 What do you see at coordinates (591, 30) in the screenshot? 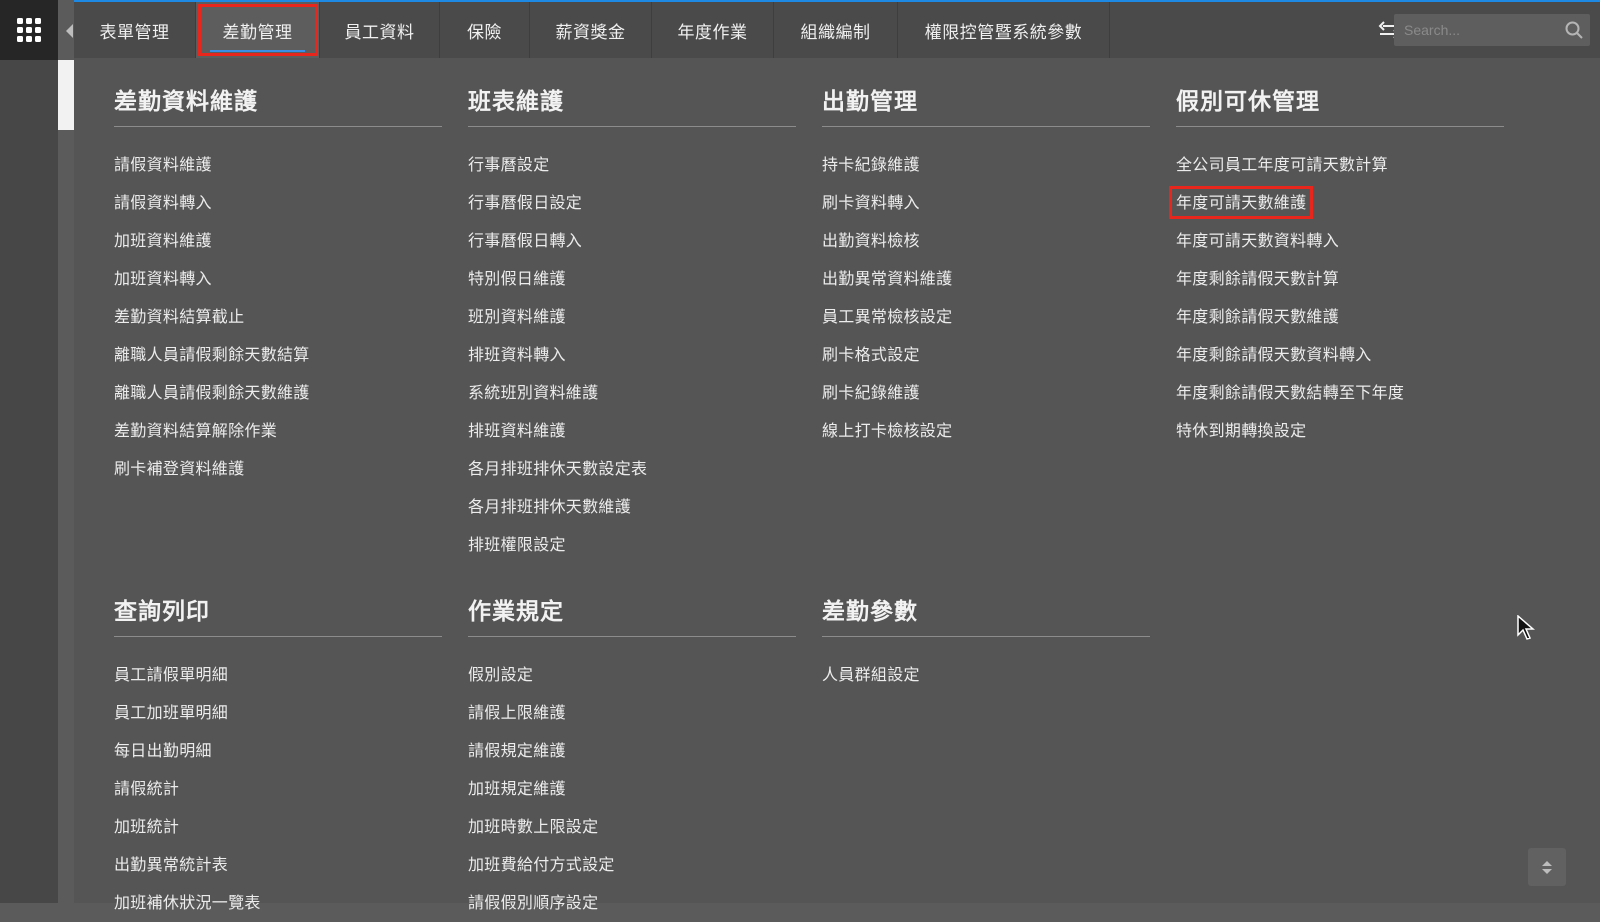
I see `tab-salary-bonus: 薪資獎金` at bounding box center [591, 30].